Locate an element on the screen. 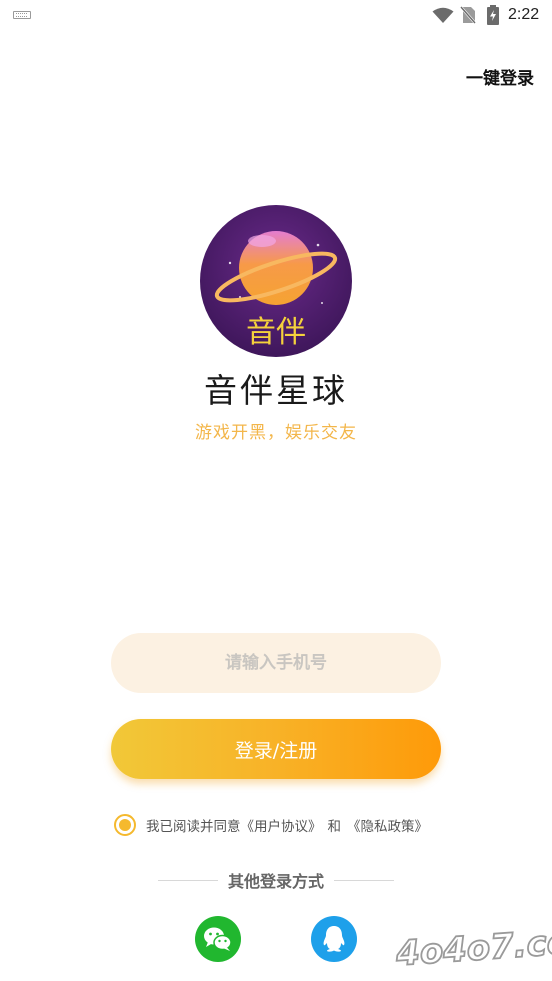 This screenshot has width=552, height=981. app-slogan: 游戏开黑，娱乐交友 is located at coordinates (276, 433).